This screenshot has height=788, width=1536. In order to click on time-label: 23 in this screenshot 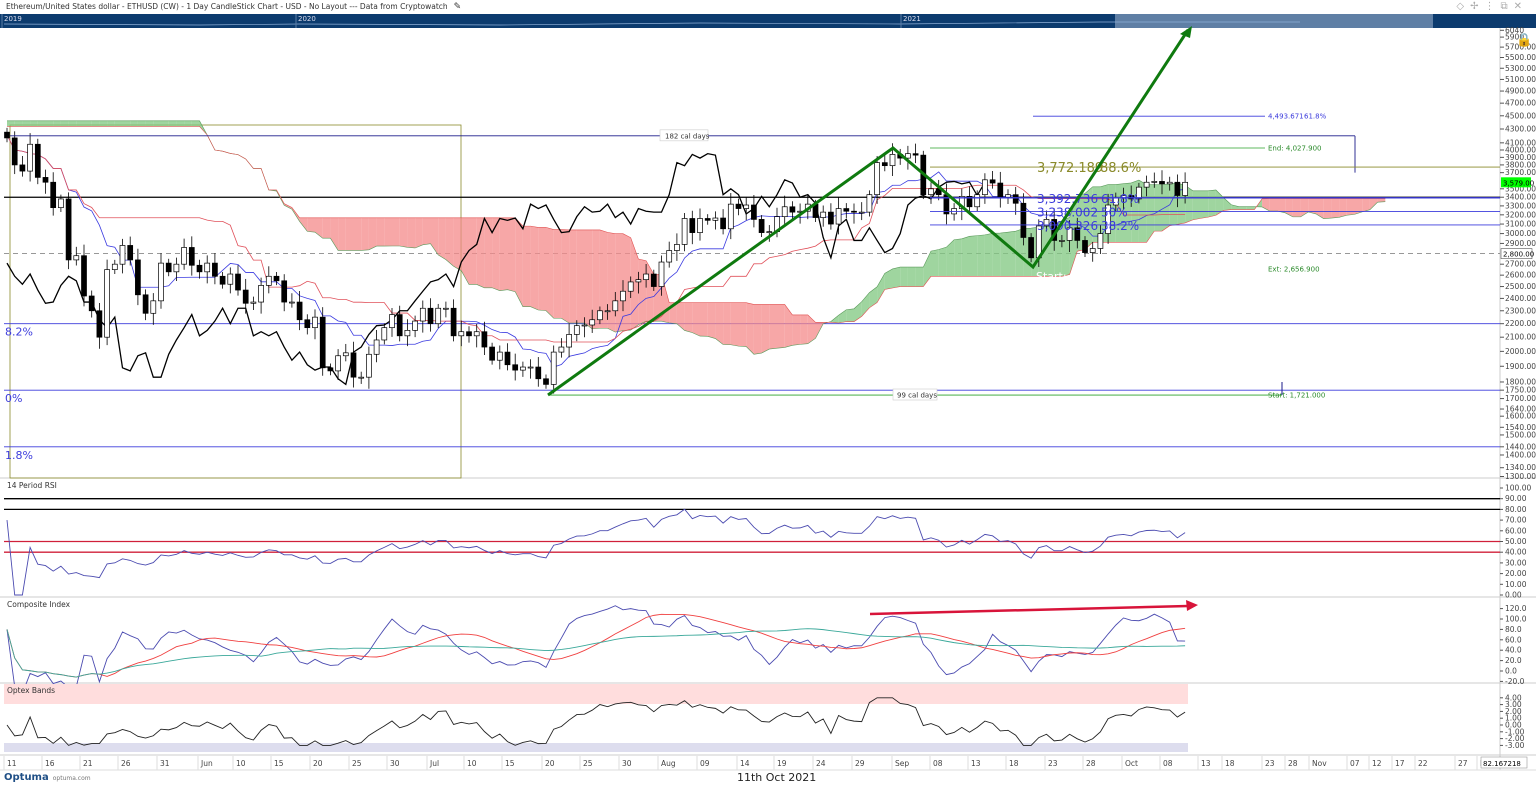, I will do `click(1270, 763)`.